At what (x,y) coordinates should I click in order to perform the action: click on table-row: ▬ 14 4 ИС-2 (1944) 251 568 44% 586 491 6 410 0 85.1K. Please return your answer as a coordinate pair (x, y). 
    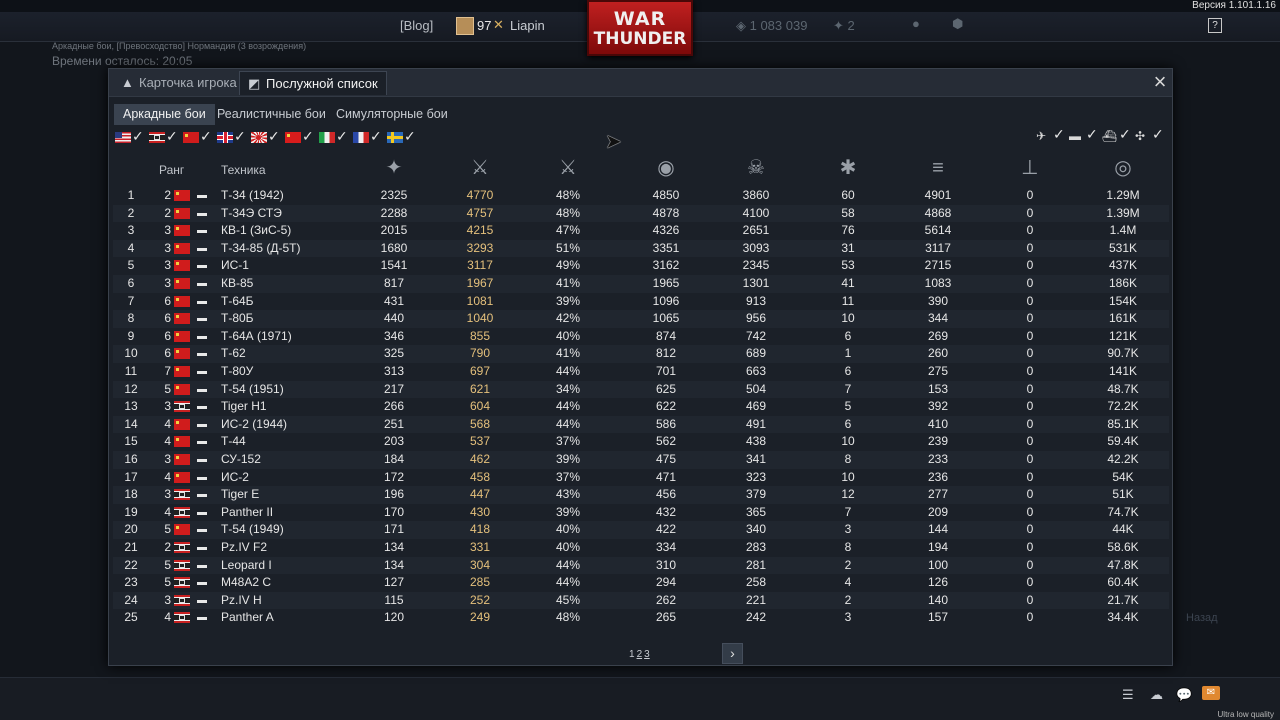
    Looking at the image, I should click on (641, 424).